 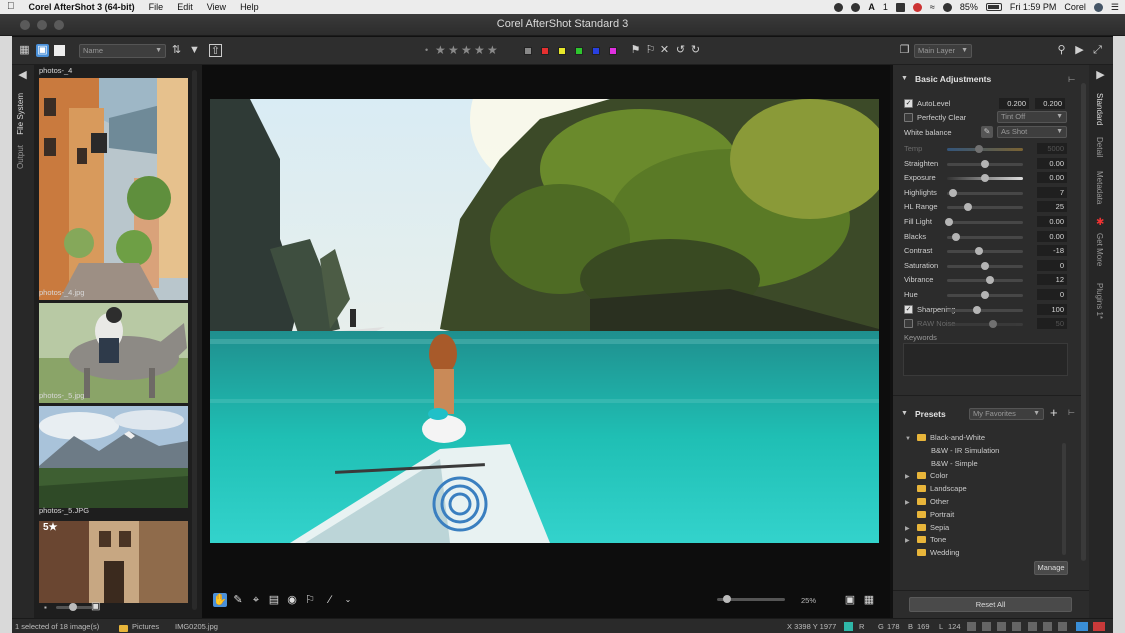 What do you see at coordinates (122, 51) in the screenshot?
I see `sort-select: Name ▼` at bounding box center [122, 51].